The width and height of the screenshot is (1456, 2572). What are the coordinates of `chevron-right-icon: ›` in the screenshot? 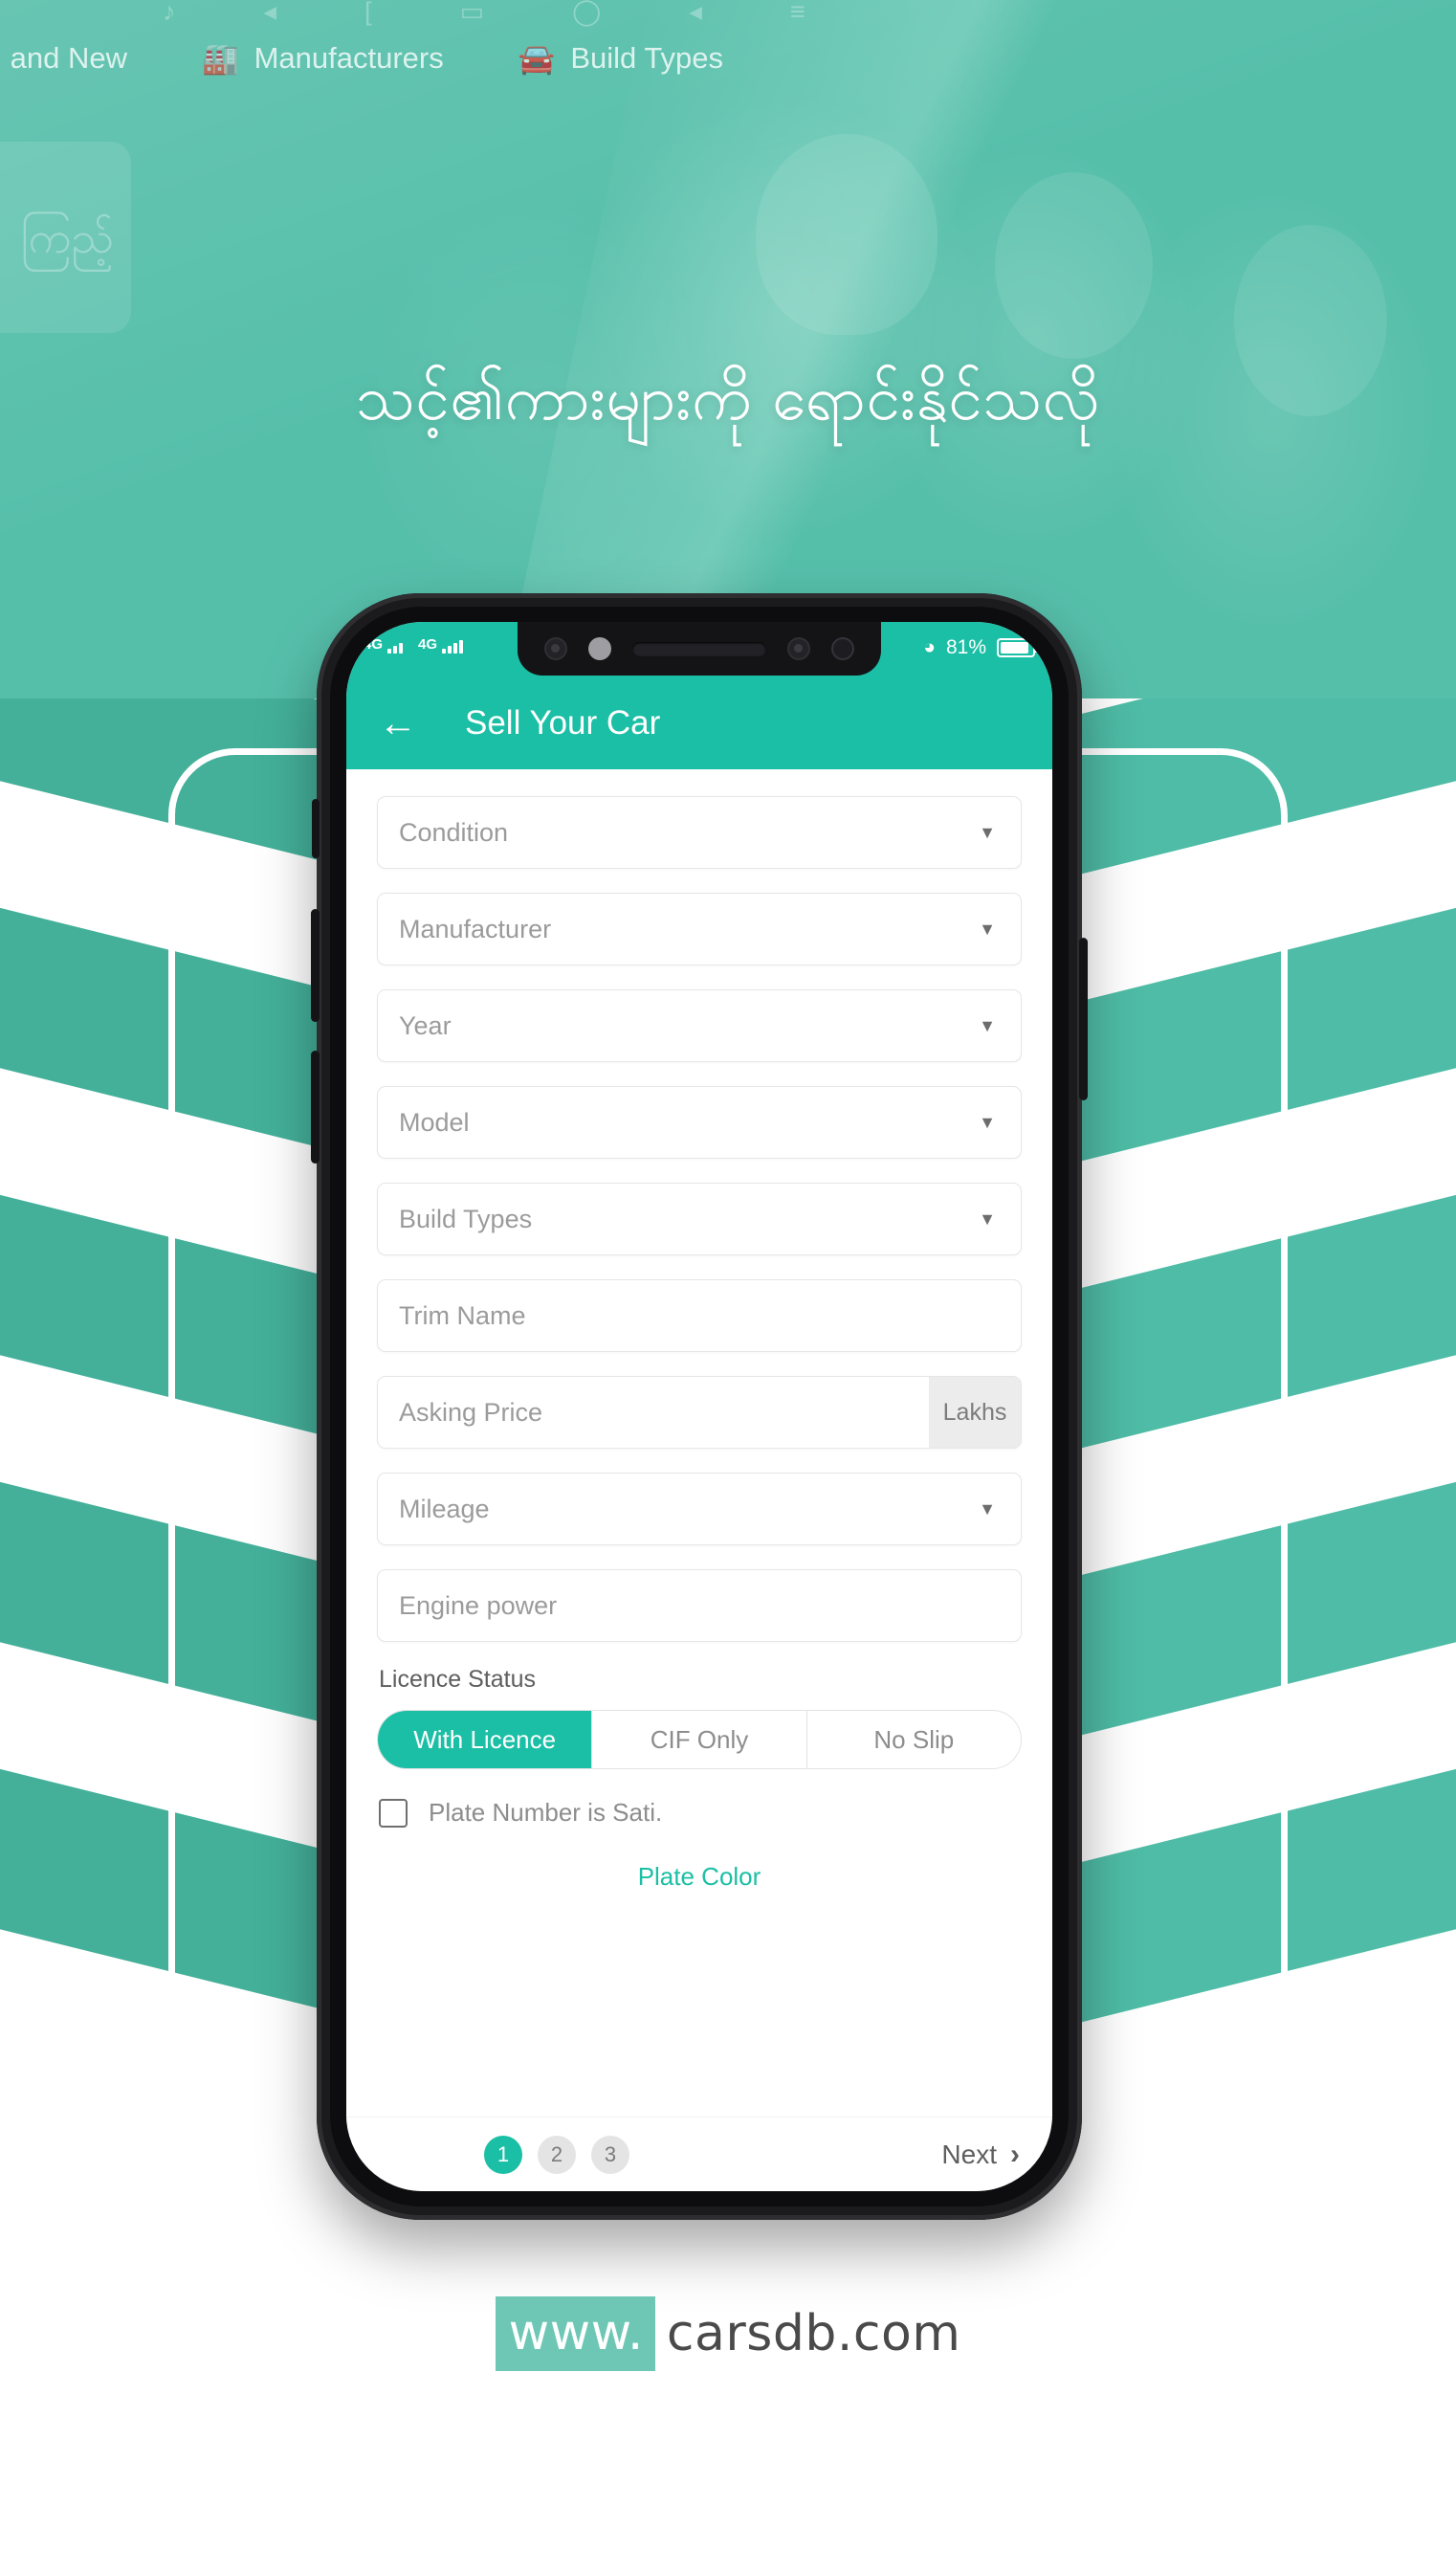 It's located at (1015, 2154).